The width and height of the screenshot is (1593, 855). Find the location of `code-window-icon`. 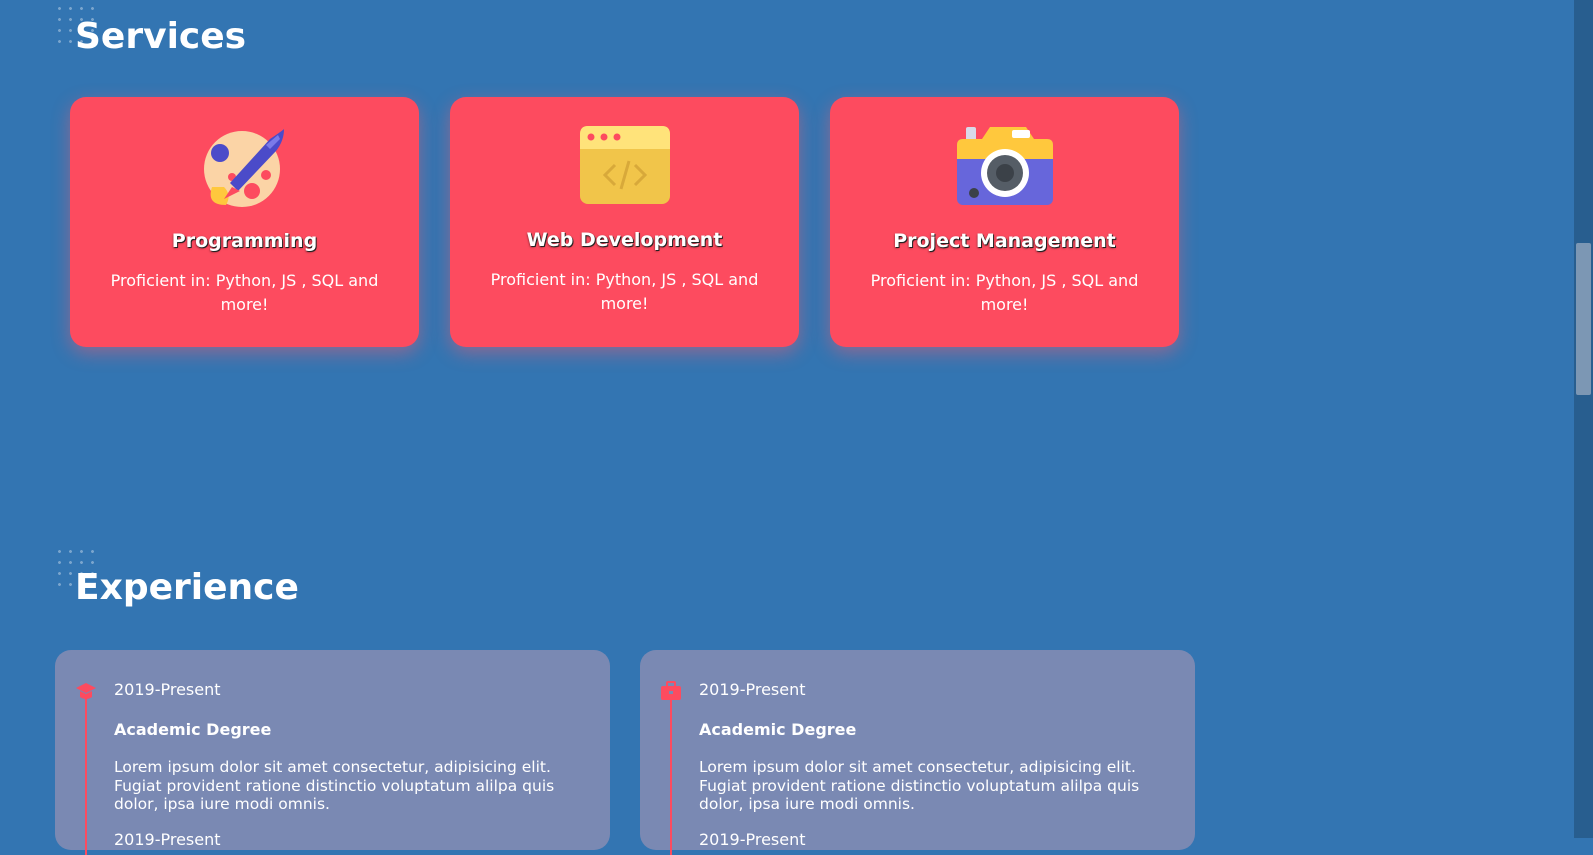

code-window-icon is located at coordinates (624, 166).